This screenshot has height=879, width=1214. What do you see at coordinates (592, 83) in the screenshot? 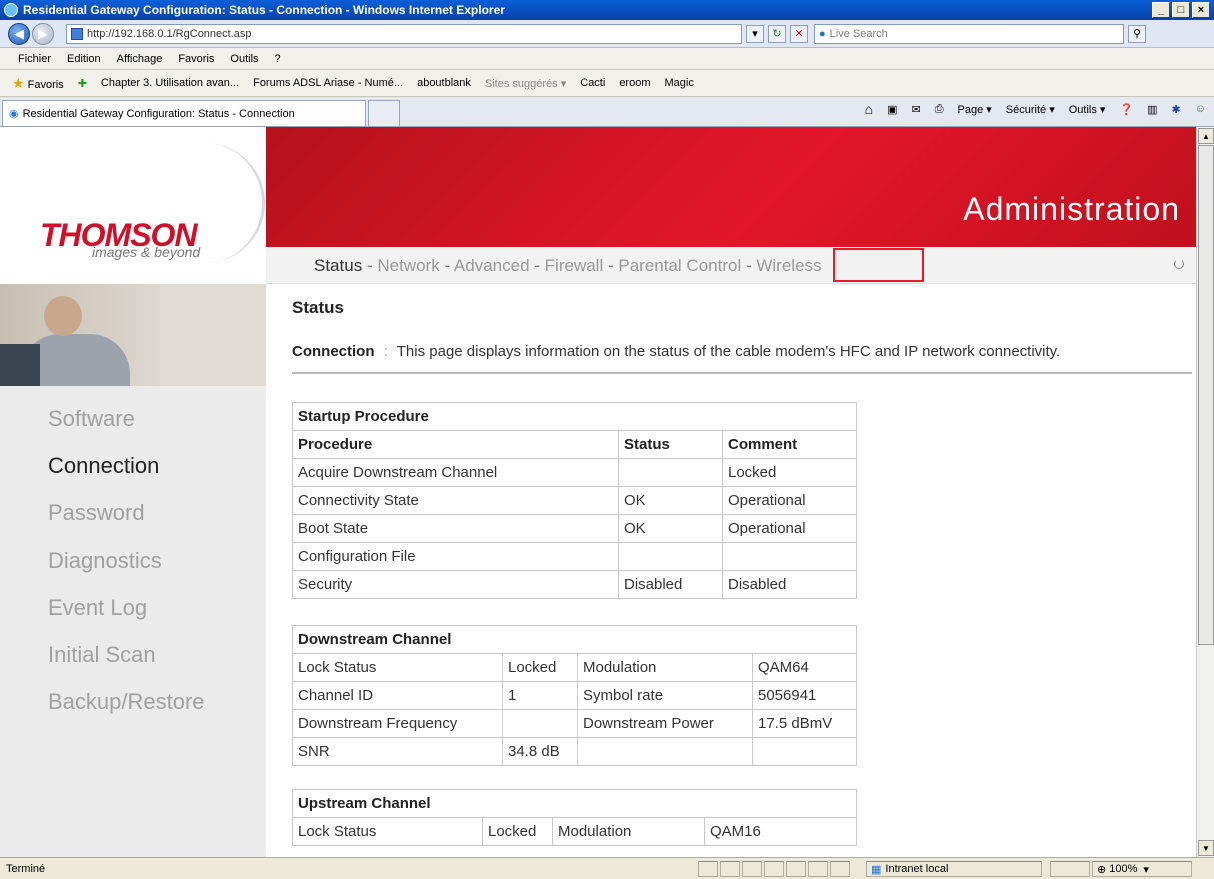
I see `favorite-link: Cacti` at bounding box center [592, 83].